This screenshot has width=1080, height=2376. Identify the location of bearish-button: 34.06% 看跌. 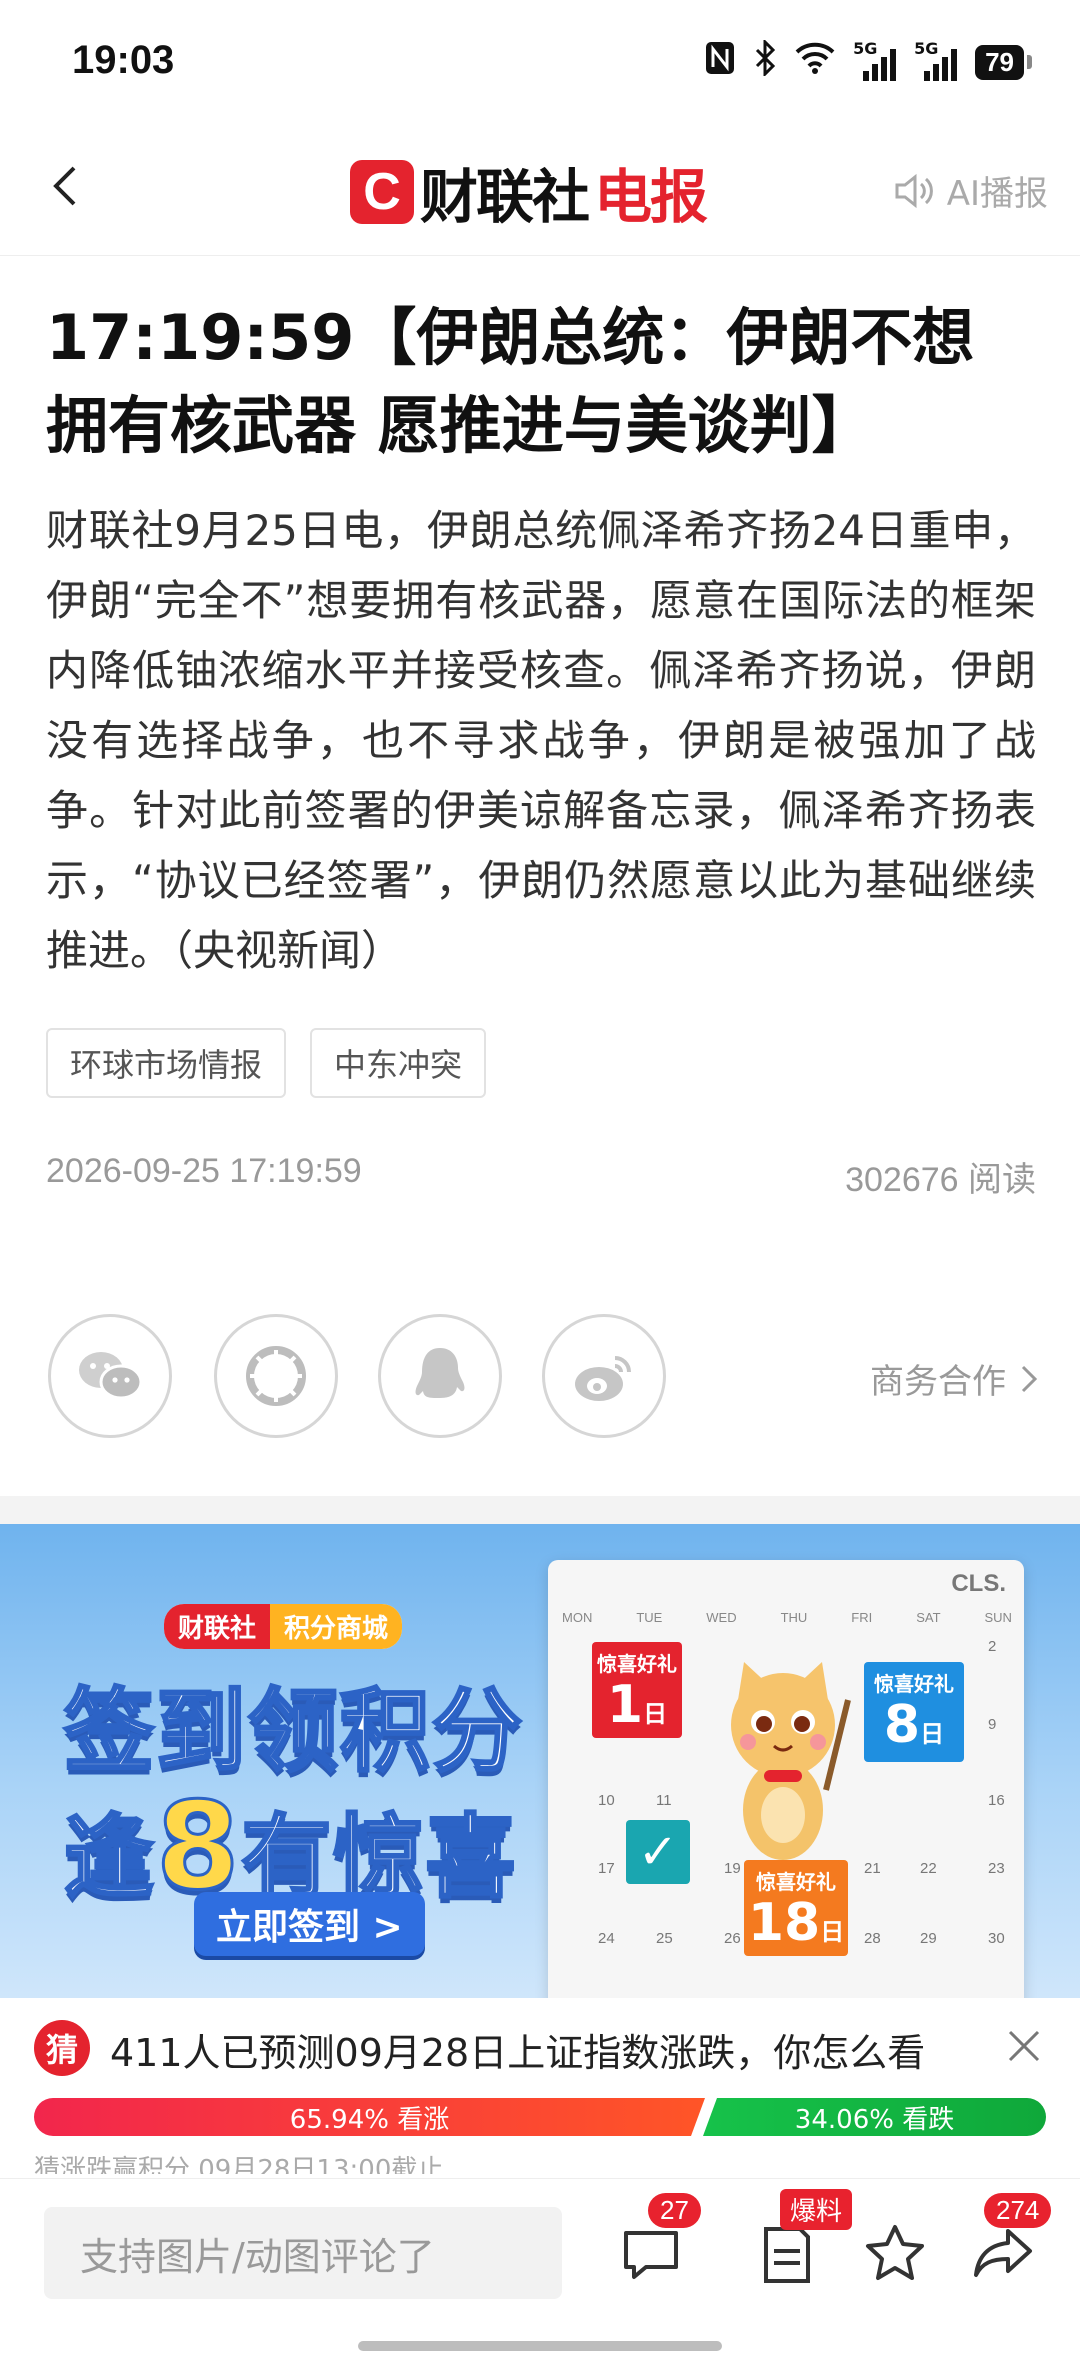
(874, 2117).